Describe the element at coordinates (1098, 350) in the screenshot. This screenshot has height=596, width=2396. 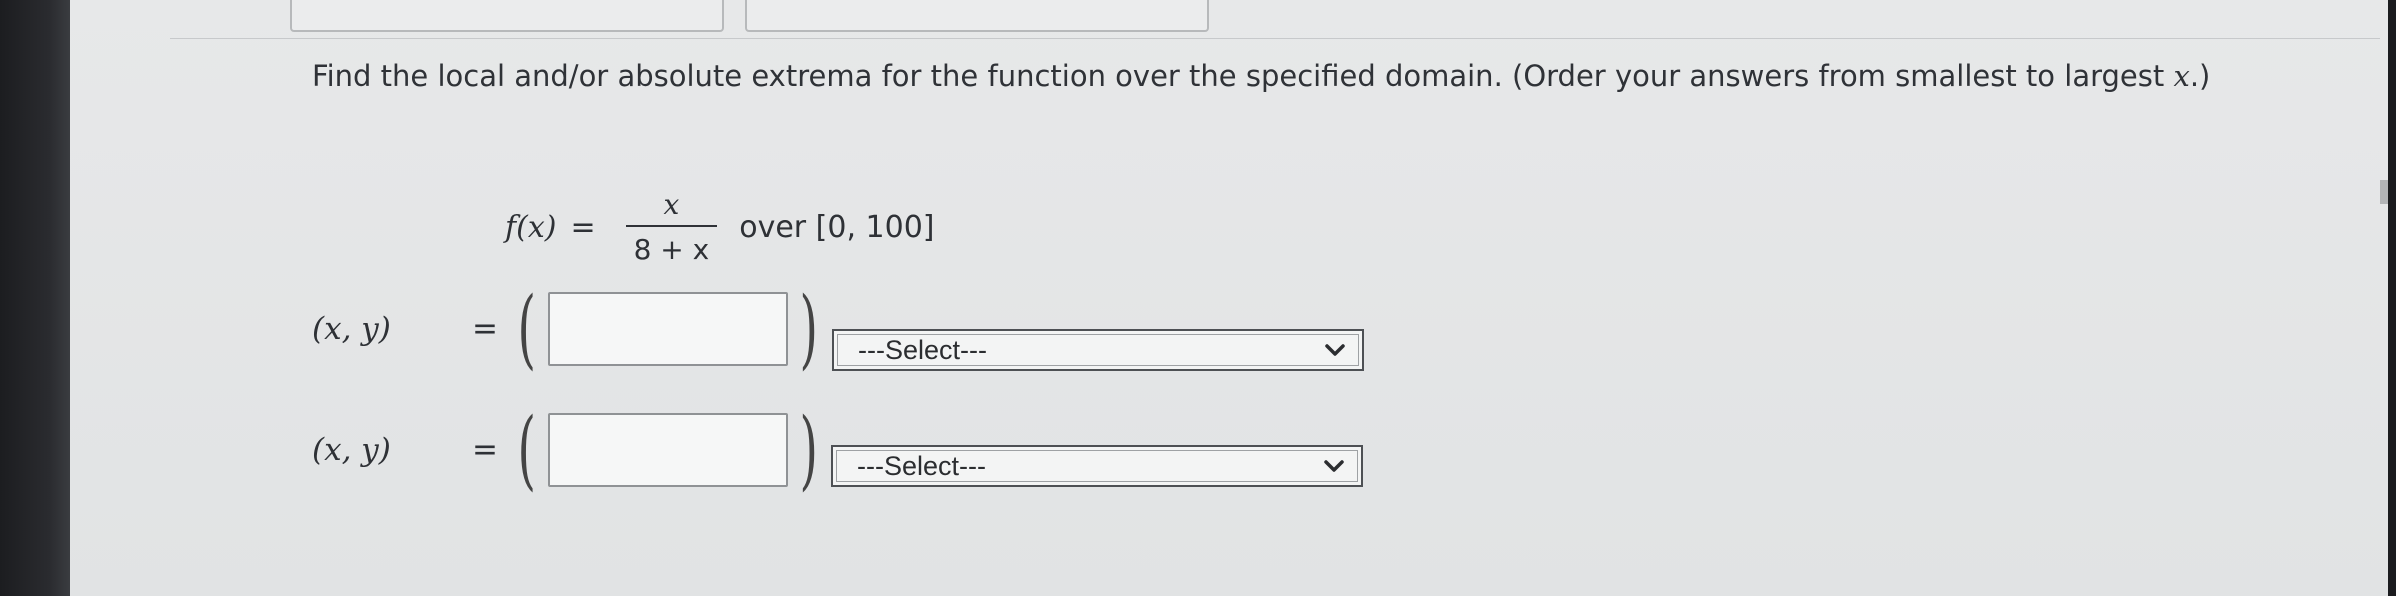
I see `extremum-type-select-1: ---Select---` at that location.